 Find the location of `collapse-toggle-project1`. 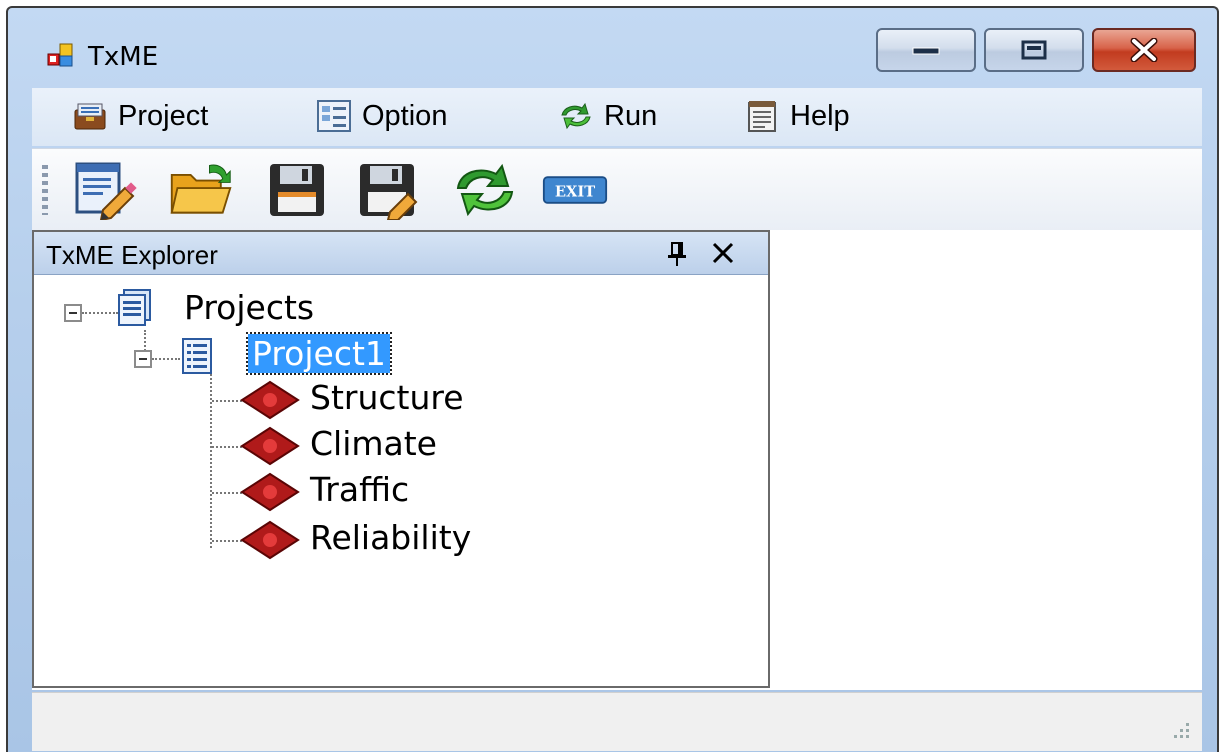

collapse-toggle-project1 is located at coordinates (143, 359).